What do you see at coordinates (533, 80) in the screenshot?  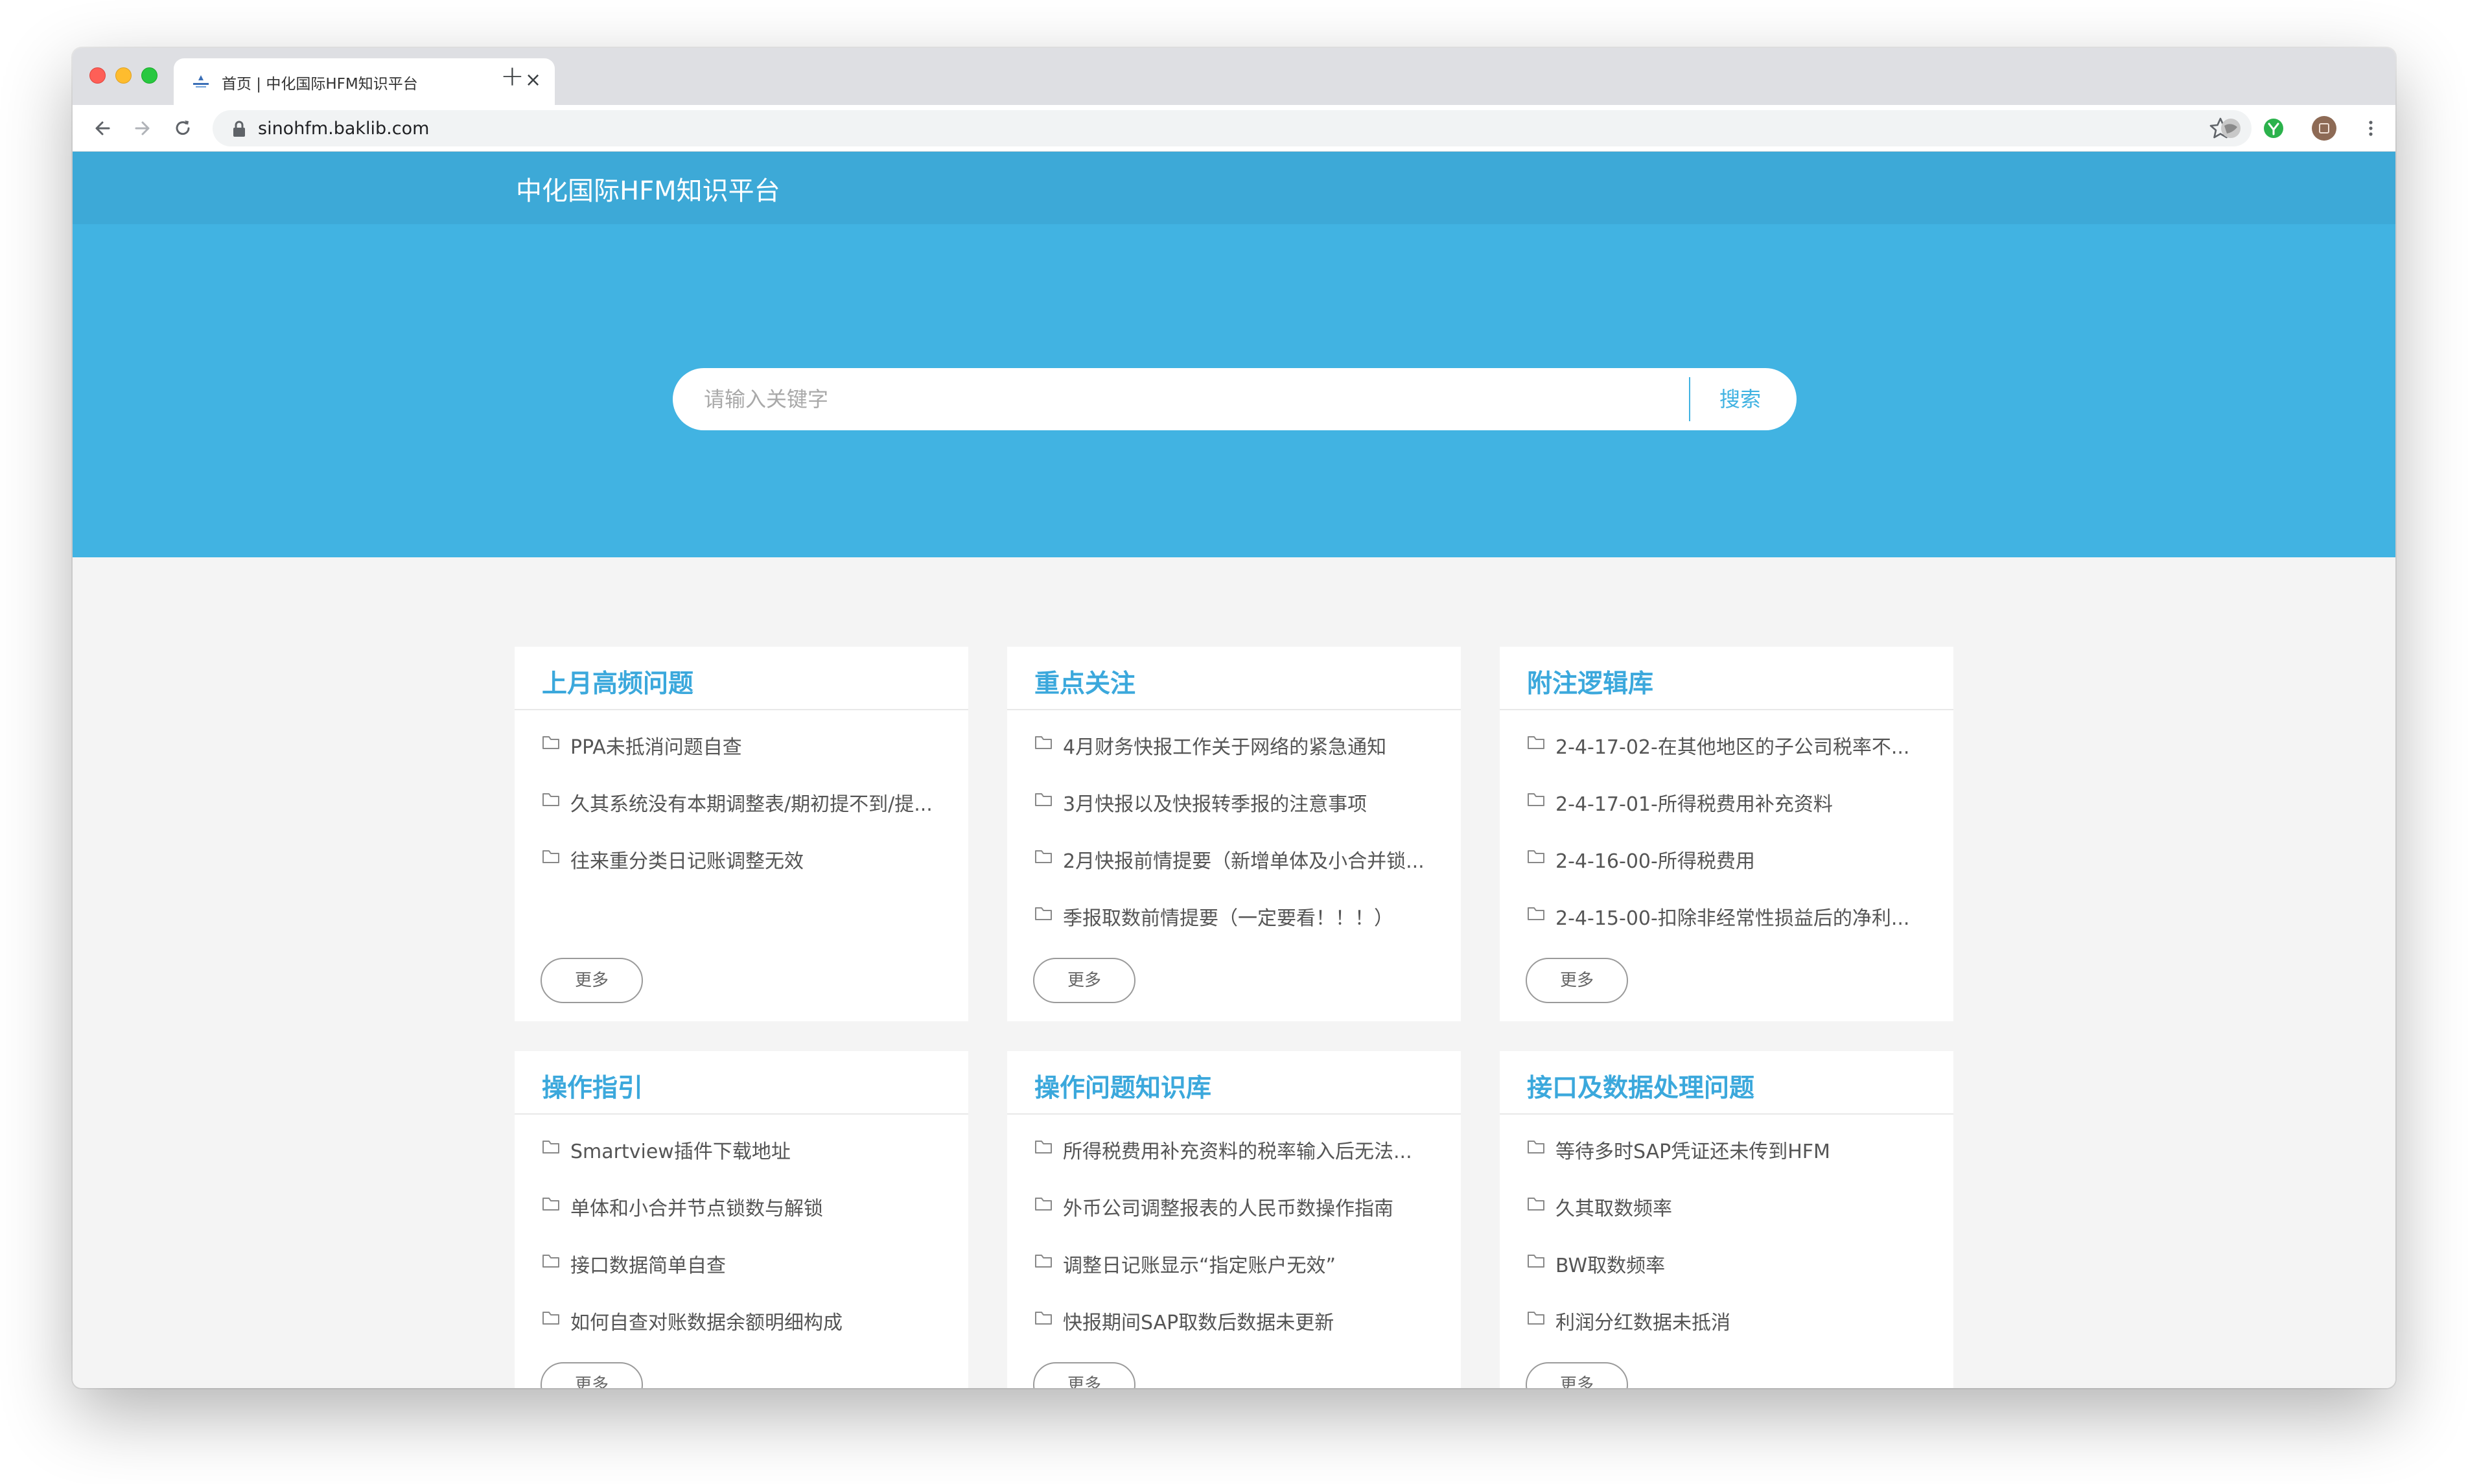 I see `tab-close-icon: ×` at bounding box center [533, 80].